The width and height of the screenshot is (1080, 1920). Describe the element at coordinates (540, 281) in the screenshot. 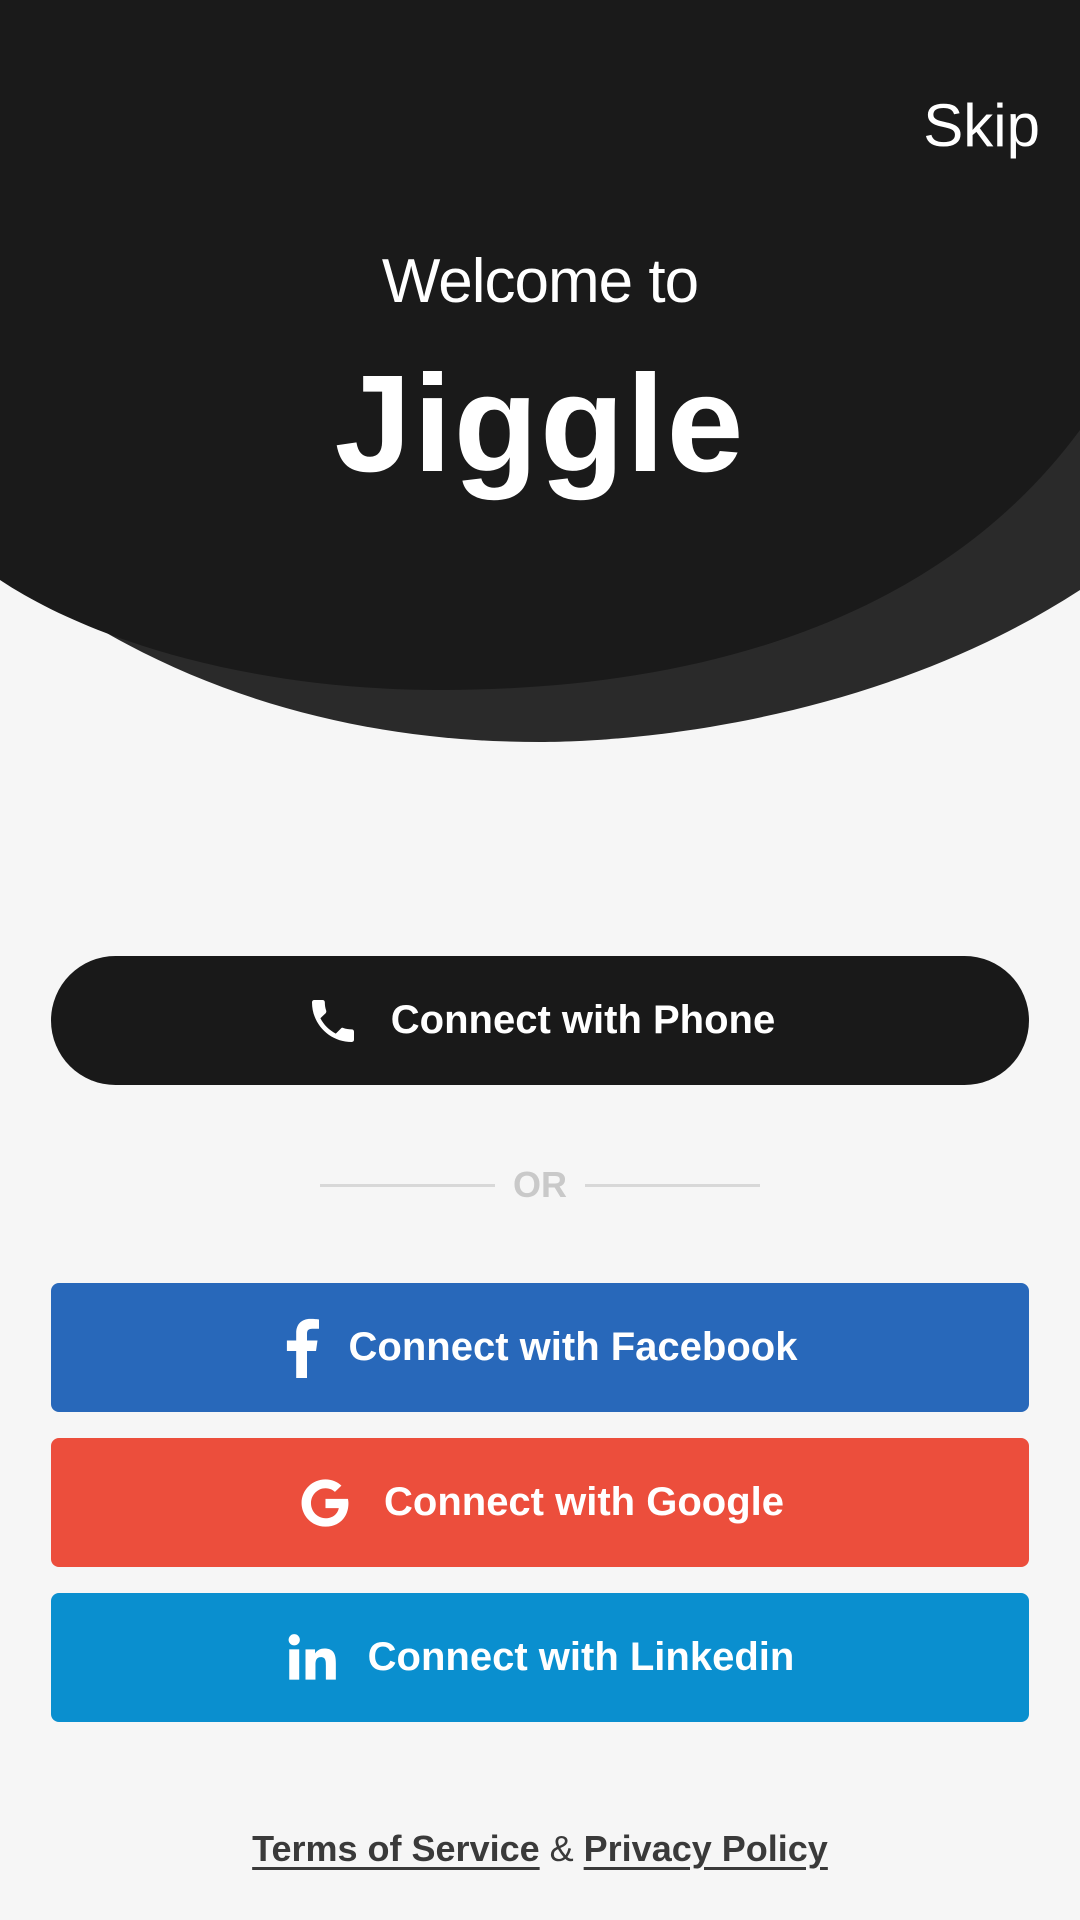

I see `welcome-text: Welcome to` at that location.